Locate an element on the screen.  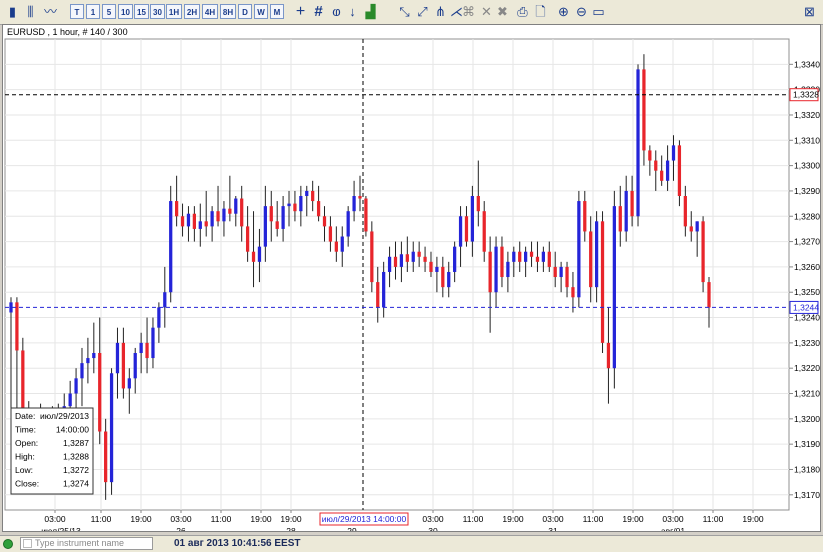
period-button-10: 10 is located at coordinates (125, 11).